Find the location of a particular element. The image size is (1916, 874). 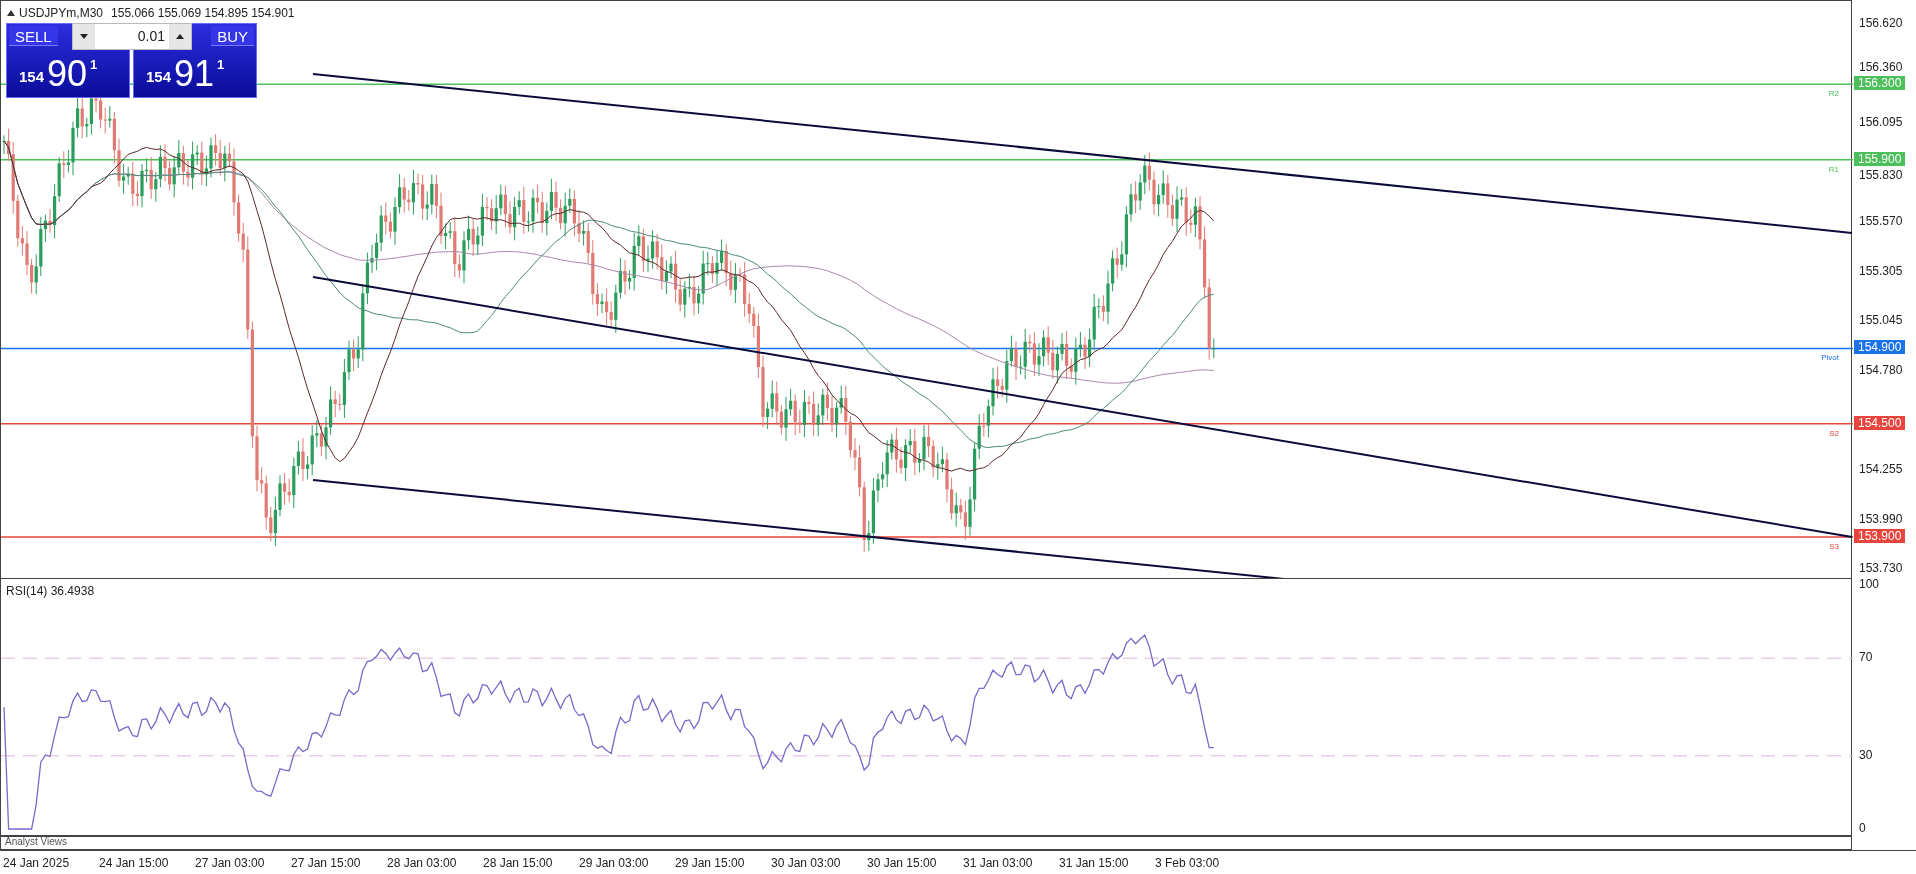

decrease-lot-button is located at coordinates (84, 36).